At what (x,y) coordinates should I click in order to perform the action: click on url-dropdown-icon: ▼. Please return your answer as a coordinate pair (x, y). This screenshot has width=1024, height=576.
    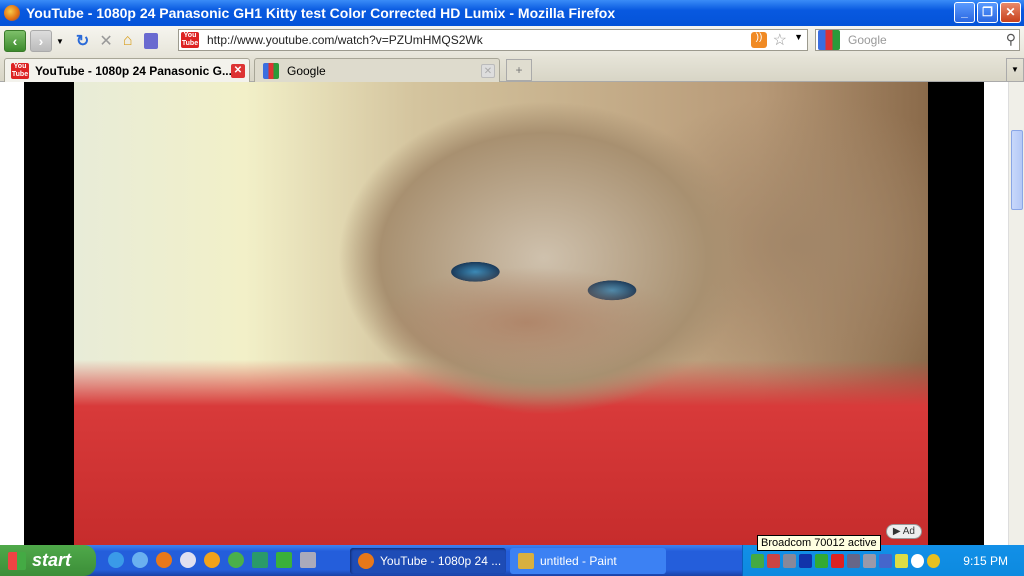
    Looking at the image, I should click on (798, 37).